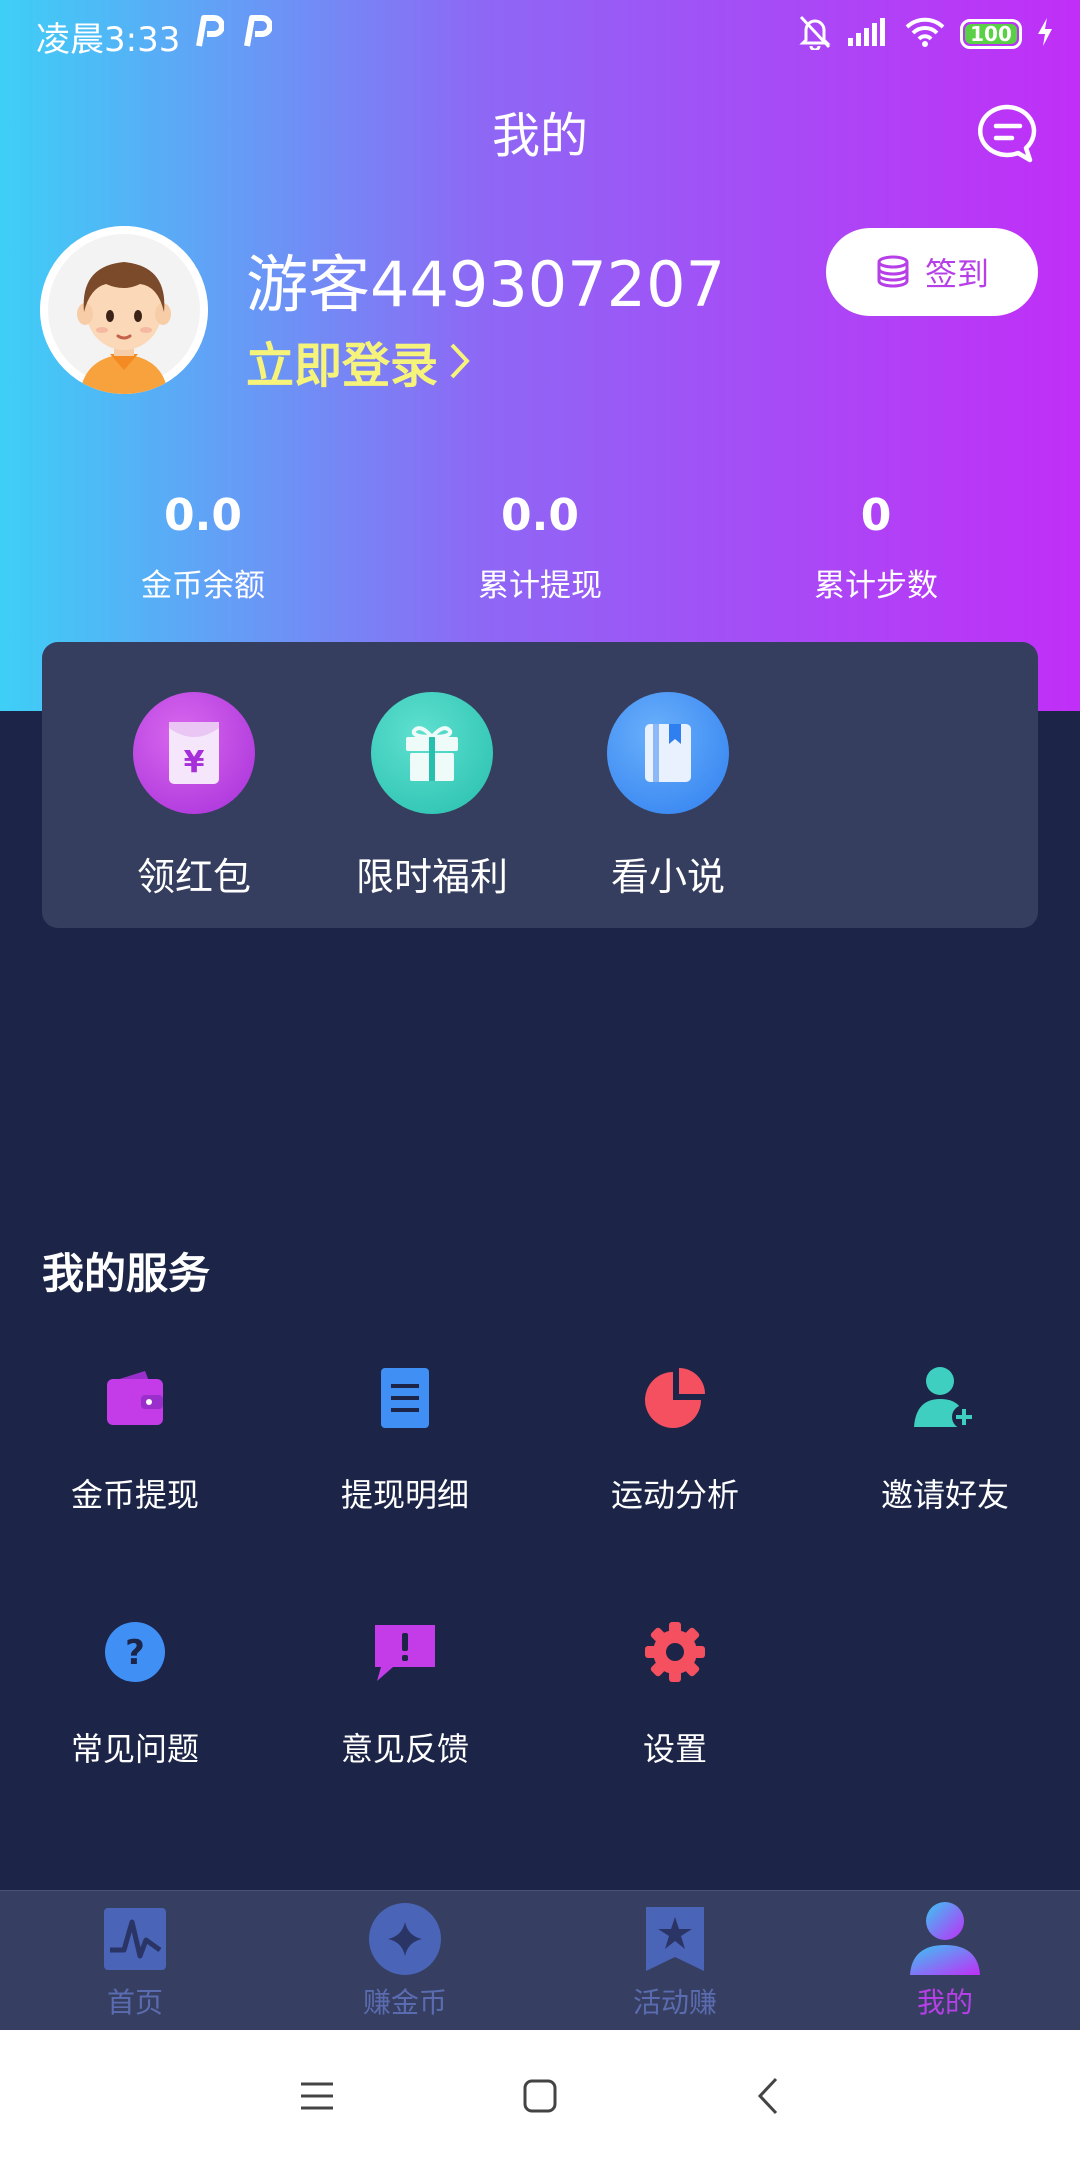  What do you see at coordinates (135, 1398) in the screenshot?
I see `wallet-icon` at bounding box center [135, 1398].